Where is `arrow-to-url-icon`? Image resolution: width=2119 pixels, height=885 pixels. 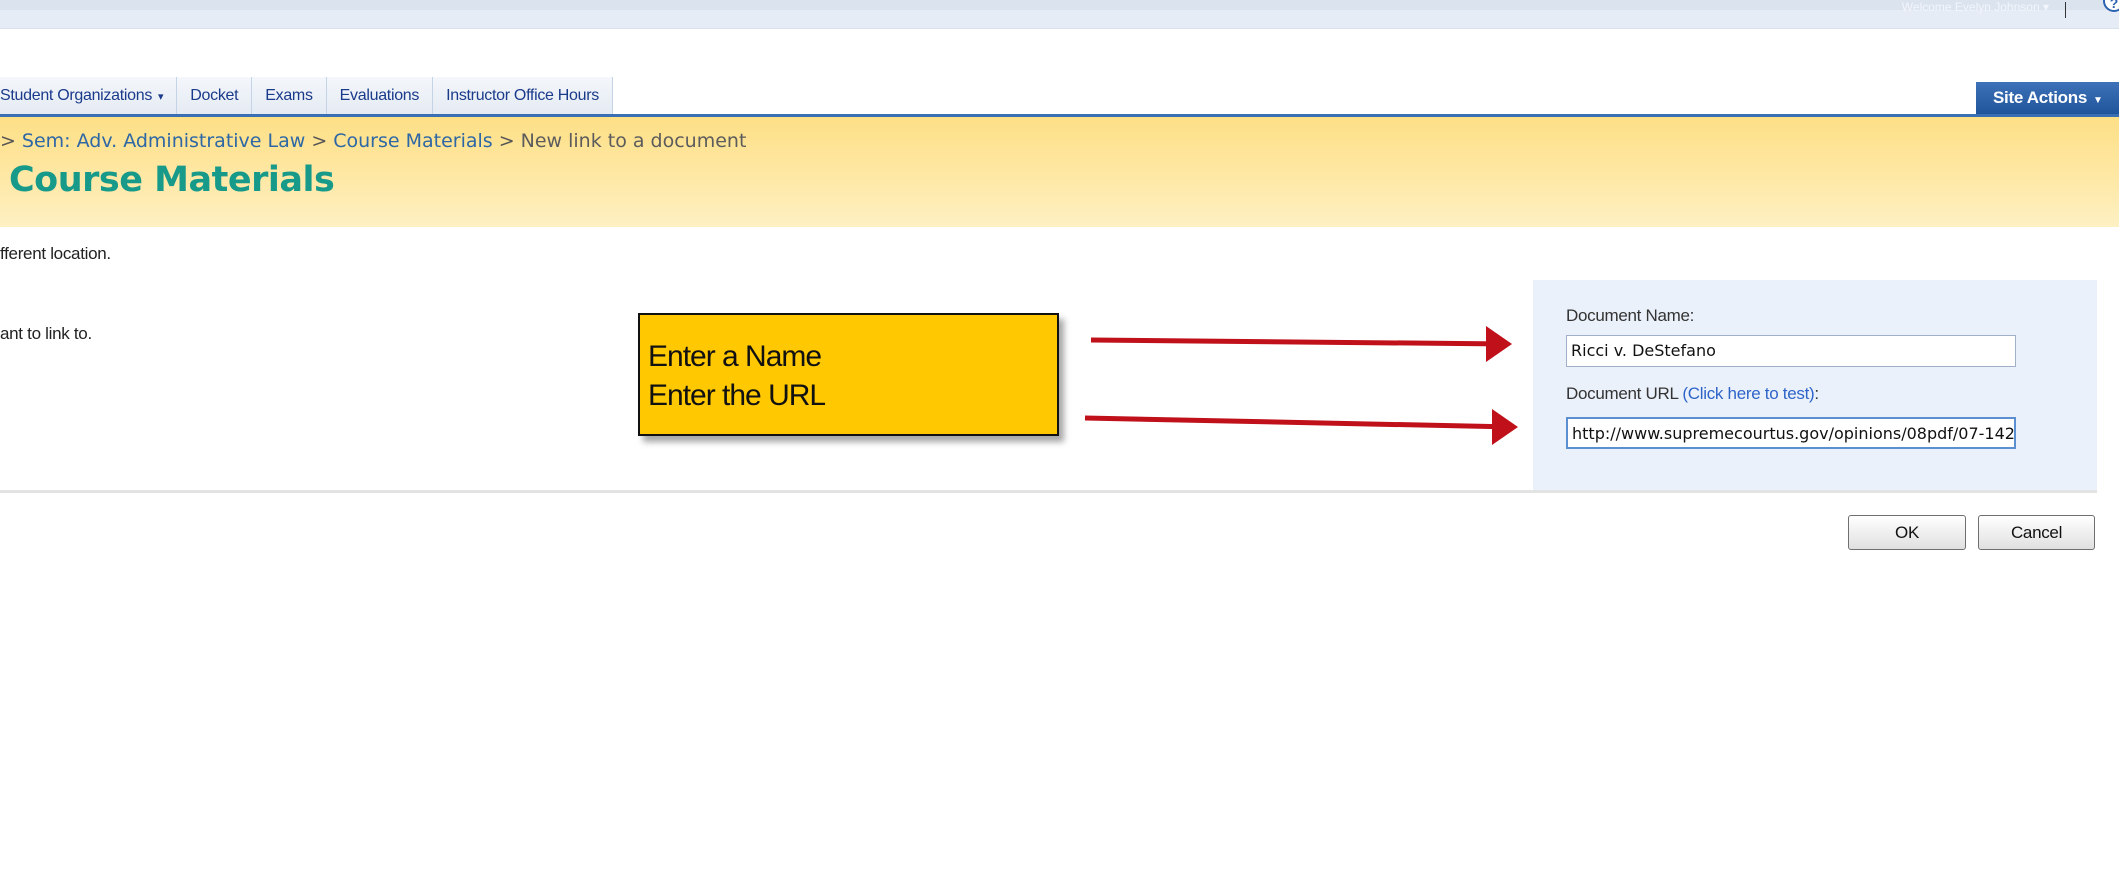
arrow-to-url-icon is located at coordinates (1299, 422).